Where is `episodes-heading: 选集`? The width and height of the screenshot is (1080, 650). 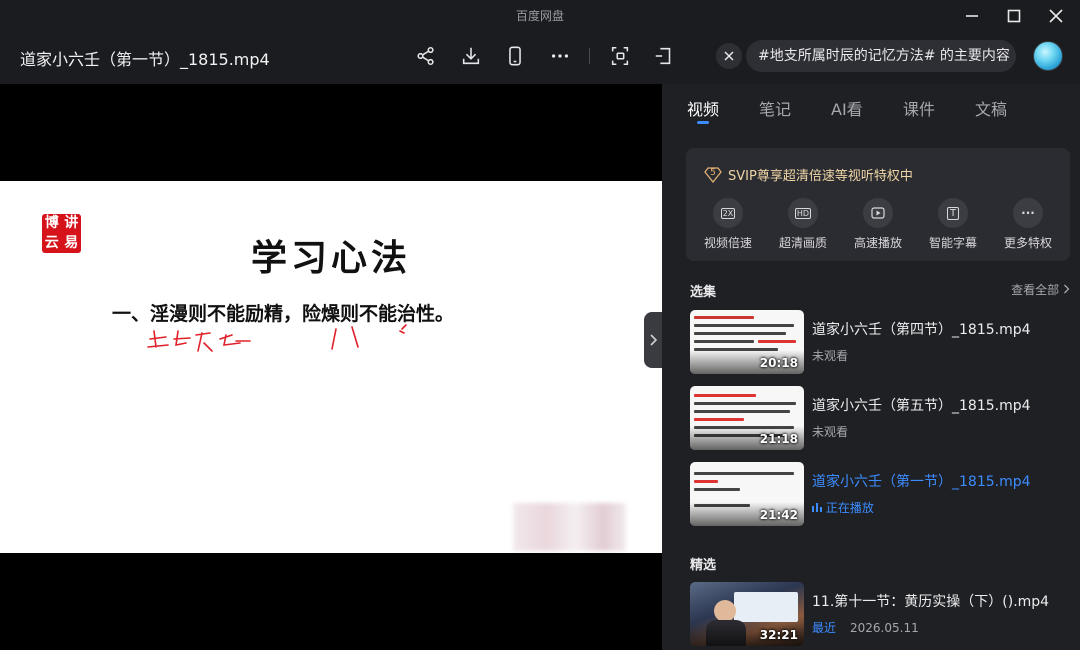
episodes-heading: 选集 is located at coordinates (703, 292).